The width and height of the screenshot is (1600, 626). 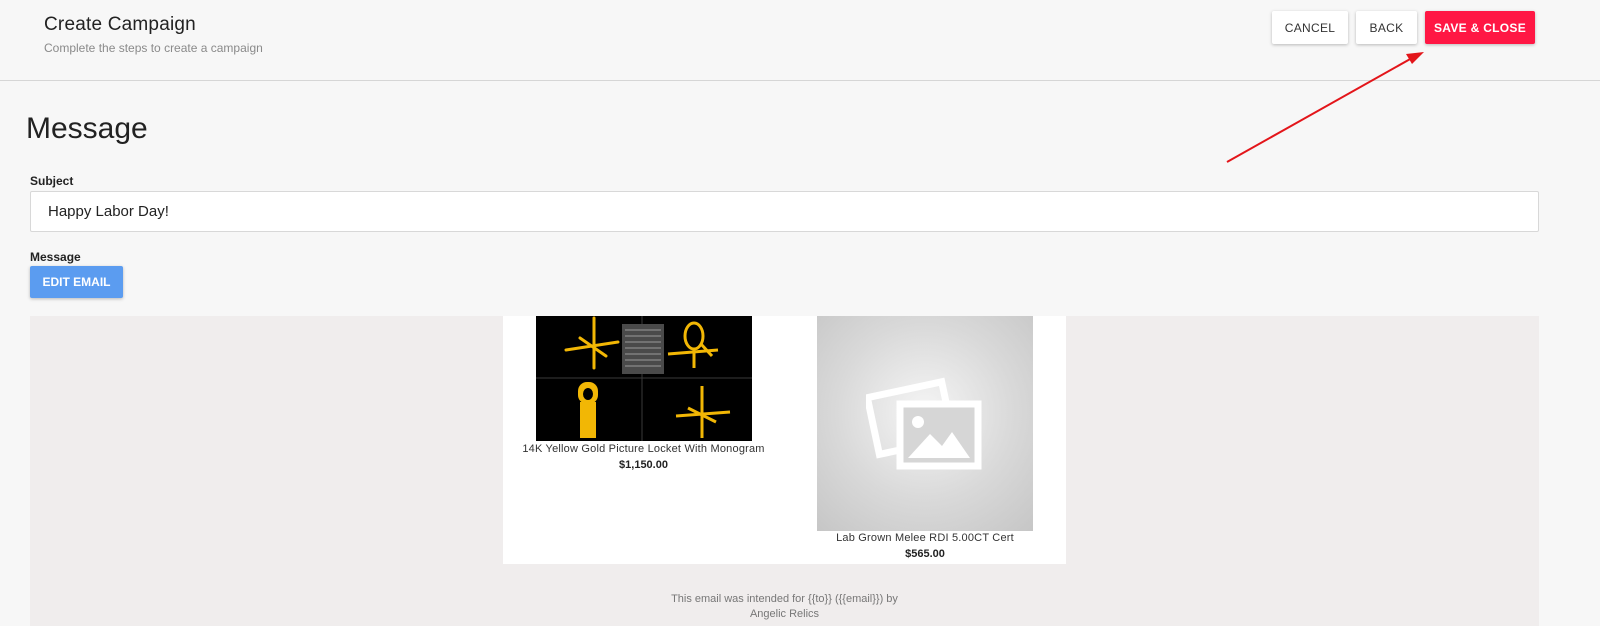 What do you see at coordinates (87, 128) in the screenshot?
I see `section-title: Message` at bounding box center [87, 128].